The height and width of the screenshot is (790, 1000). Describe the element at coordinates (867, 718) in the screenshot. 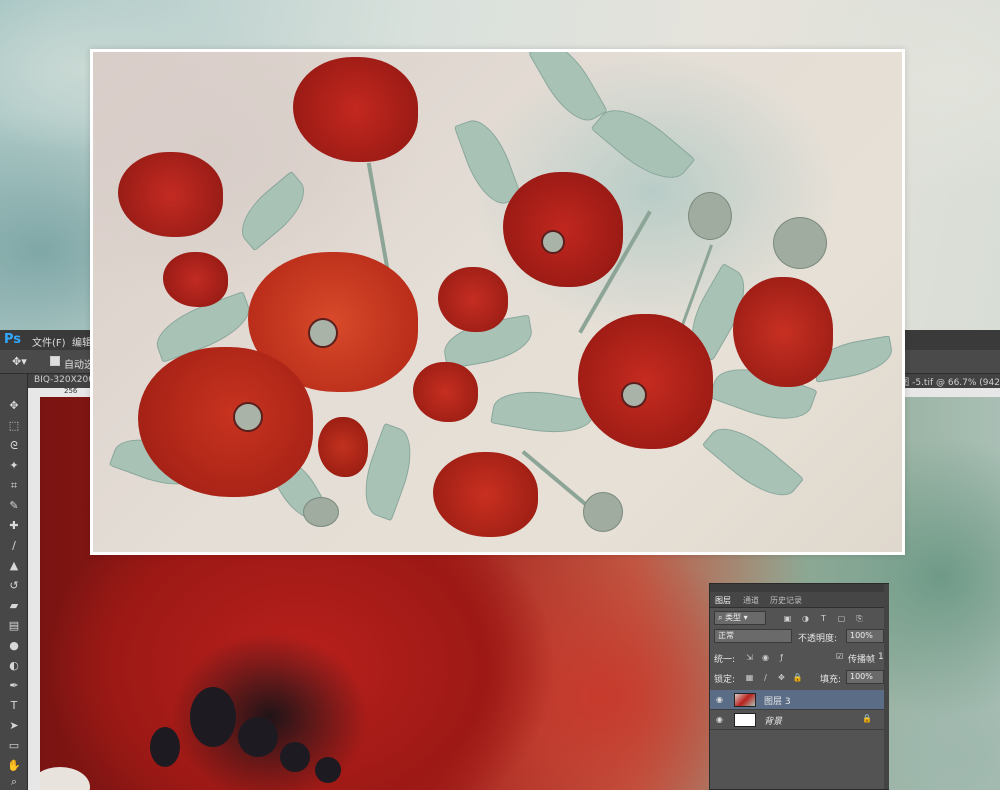

I see `lock-icon: 🔒` at that location.